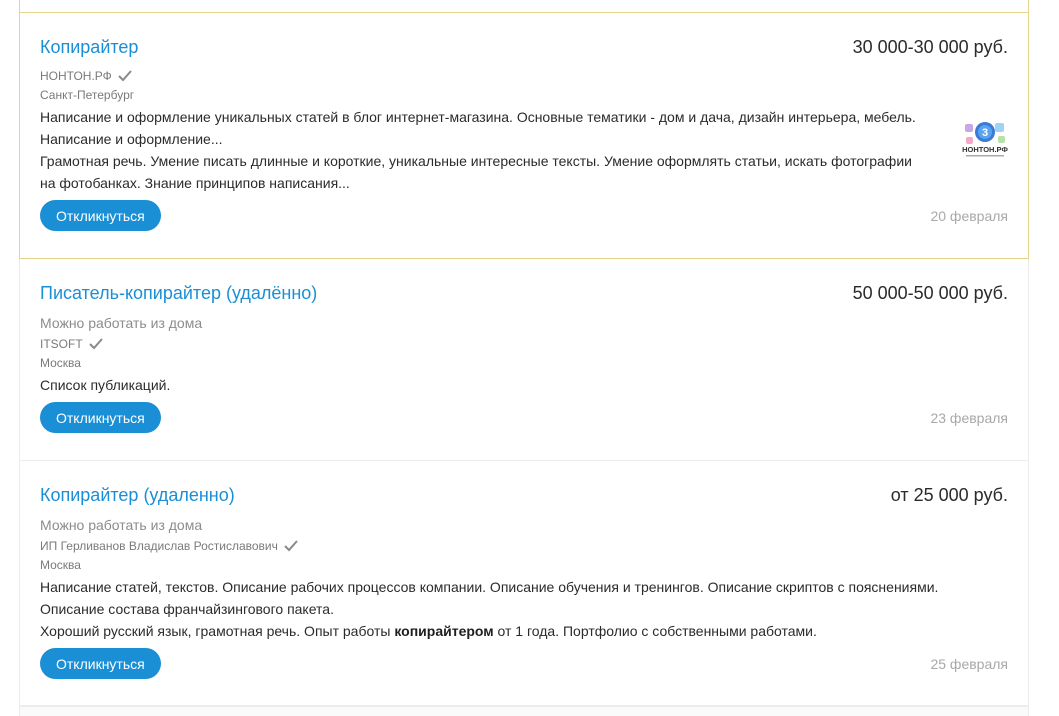  I want to click on employer-row: НОНТОН.РФ, so click(524, 76).